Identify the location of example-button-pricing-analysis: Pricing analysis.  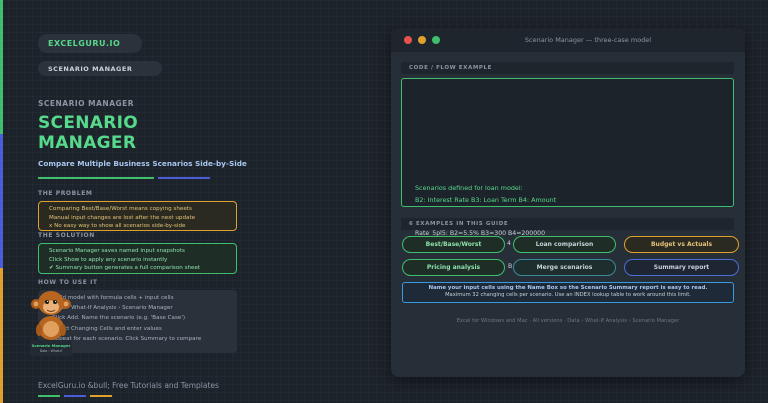
(453, 267).